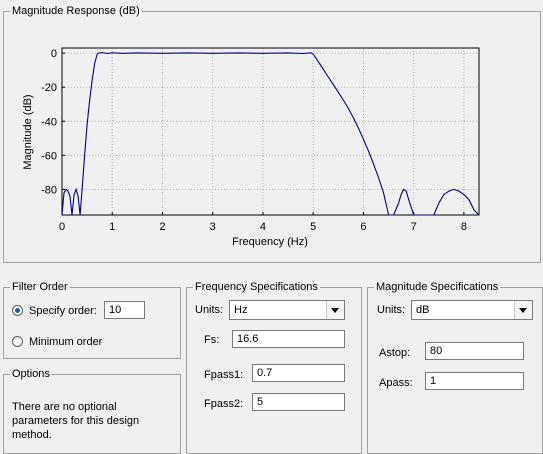 This screenshot has width=543, height=454. Describe the element at coordinates (65, 342) in the screenshot. I see `minimum-order-label: Minimum order` at that location.